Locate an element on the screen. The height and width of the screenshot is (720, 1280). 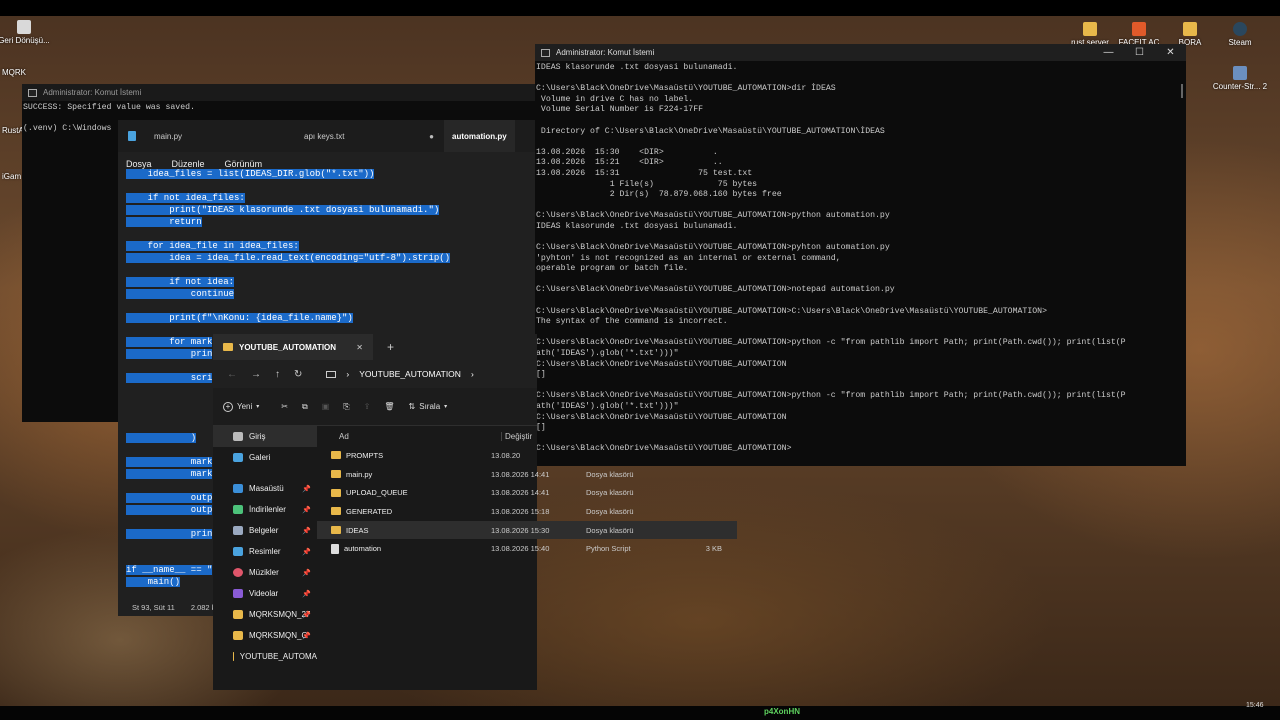
code-line: if not idea: is located at coordinates (328, 282).